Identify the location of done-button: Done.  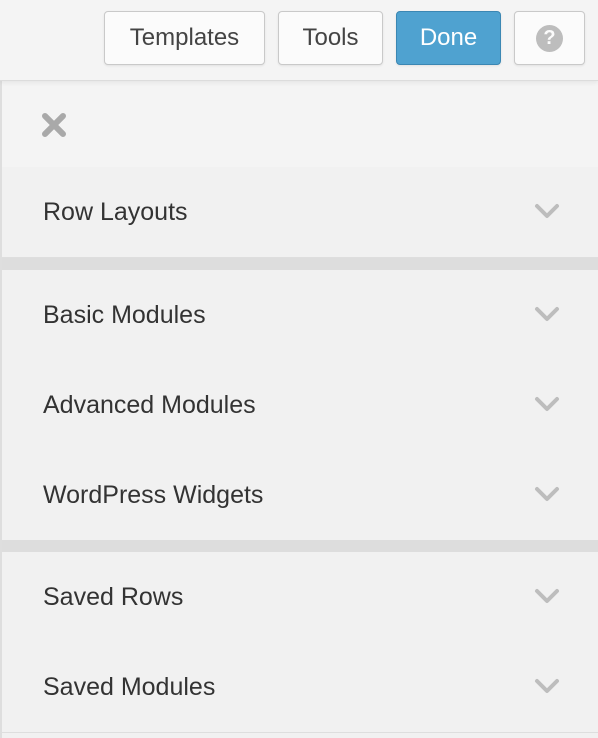
(448, 38).